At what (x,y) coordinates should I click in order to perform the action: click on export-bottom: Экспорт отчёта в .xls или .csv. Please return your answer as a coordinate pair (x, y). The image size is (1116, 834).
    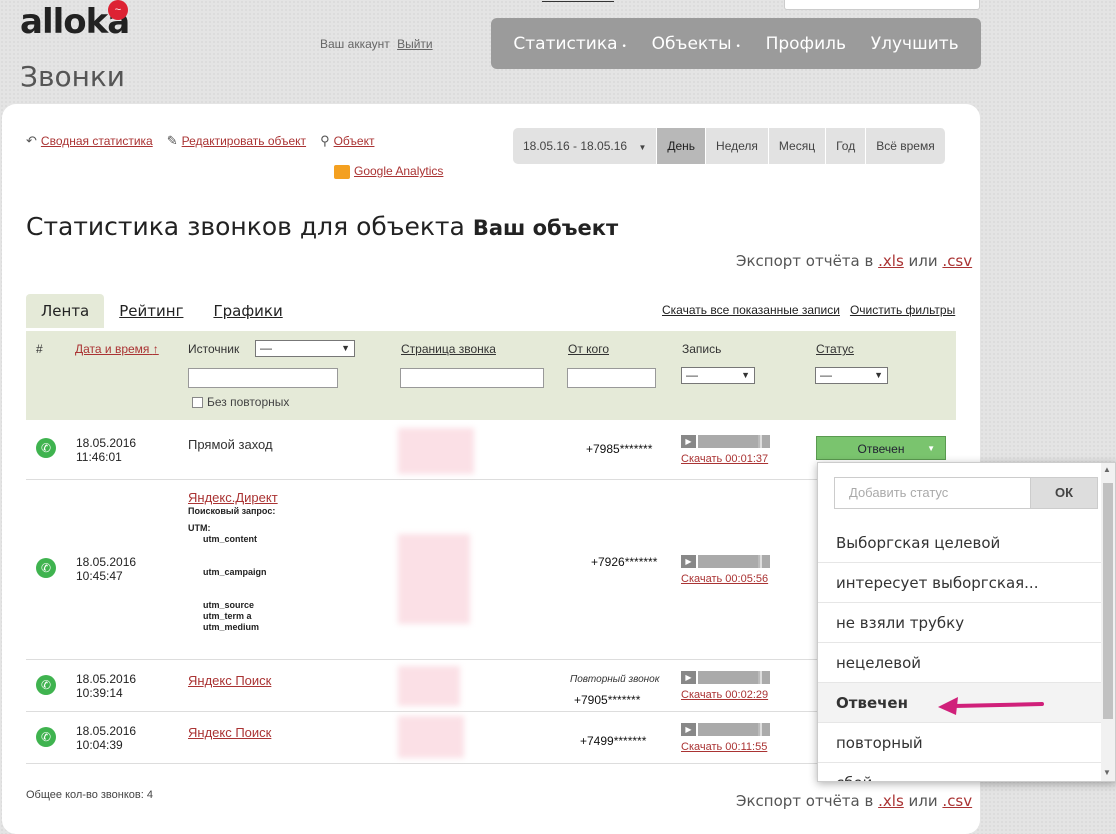
    Looking at the image, I should click on (854, 801).